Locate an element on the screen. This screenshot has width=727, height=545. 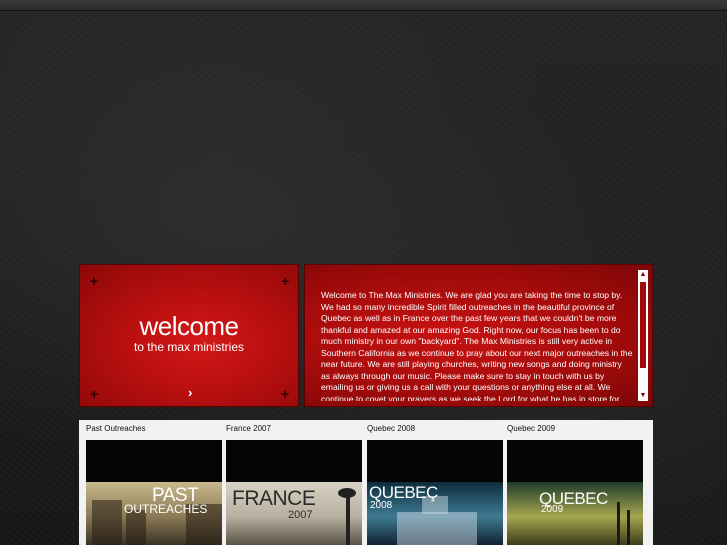
gallery-thumbnail: QUEBEC 2009 is located at coordinates (575, 492).